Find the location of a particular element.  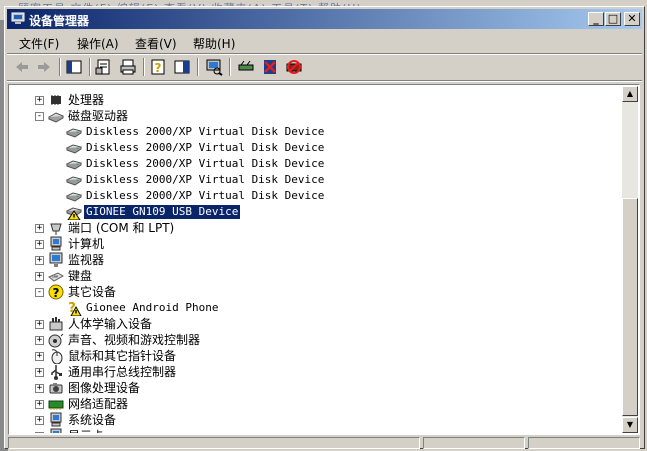

system-device-icon is located at coordinates (56, 419).